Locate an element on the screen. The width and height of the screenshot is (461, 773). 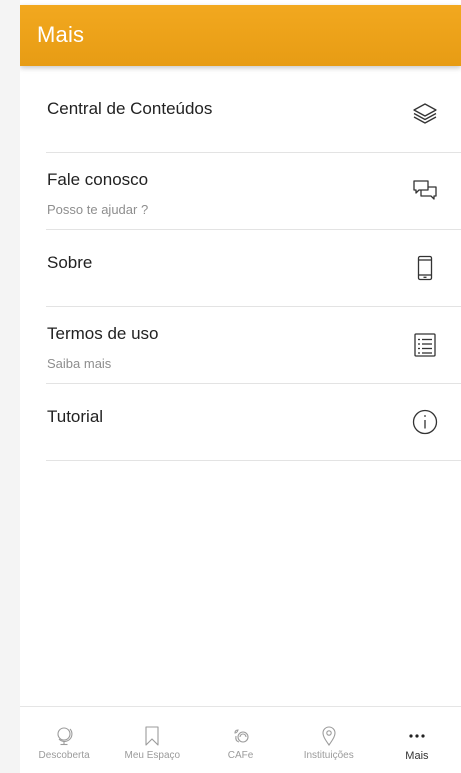
tab-label: Descoberta is located at coordinates (64, 755).